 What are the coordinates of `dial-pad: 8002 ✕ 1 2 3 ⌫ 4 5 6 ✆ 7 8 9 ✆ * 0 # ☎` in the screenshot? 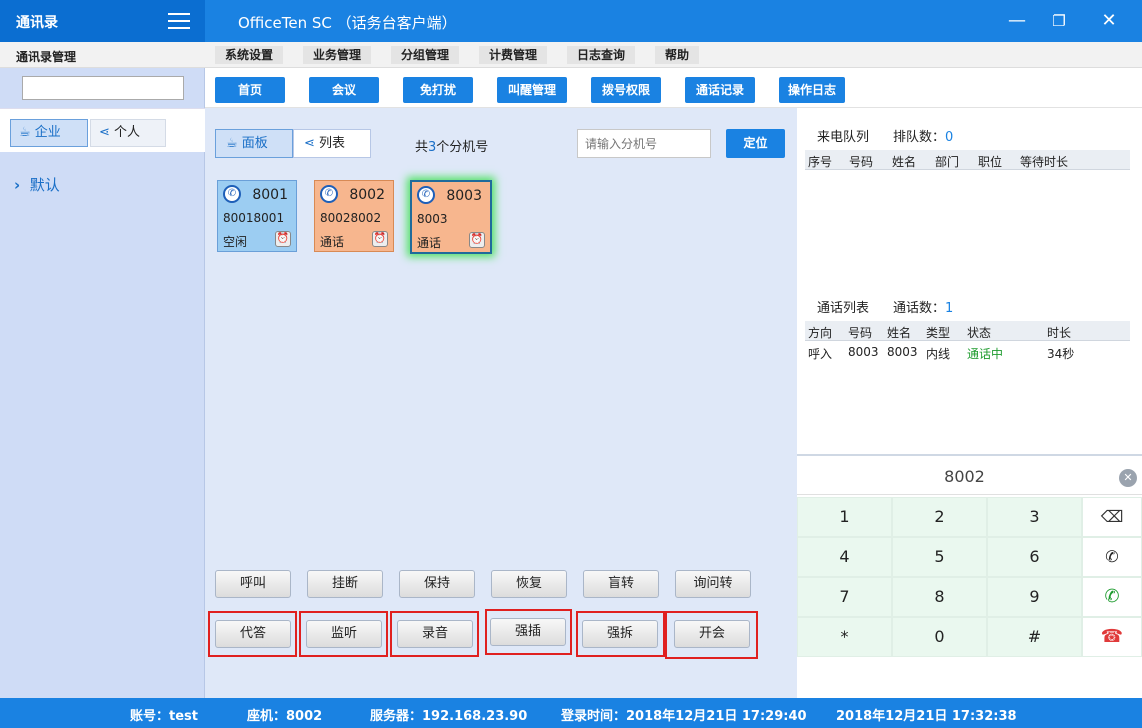 It's located at (969, 557).